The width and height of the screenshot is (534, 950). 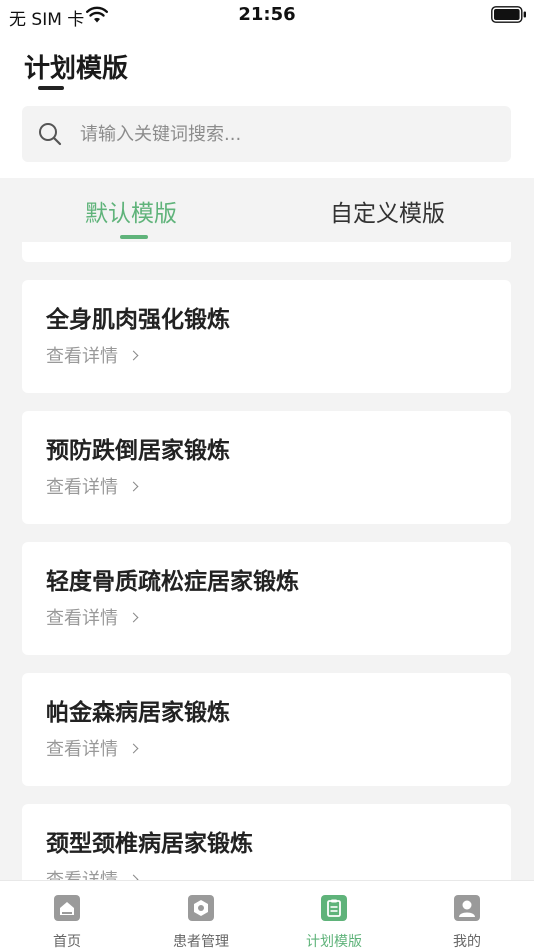 I want to click on search-input, so click(x=280, y=134).